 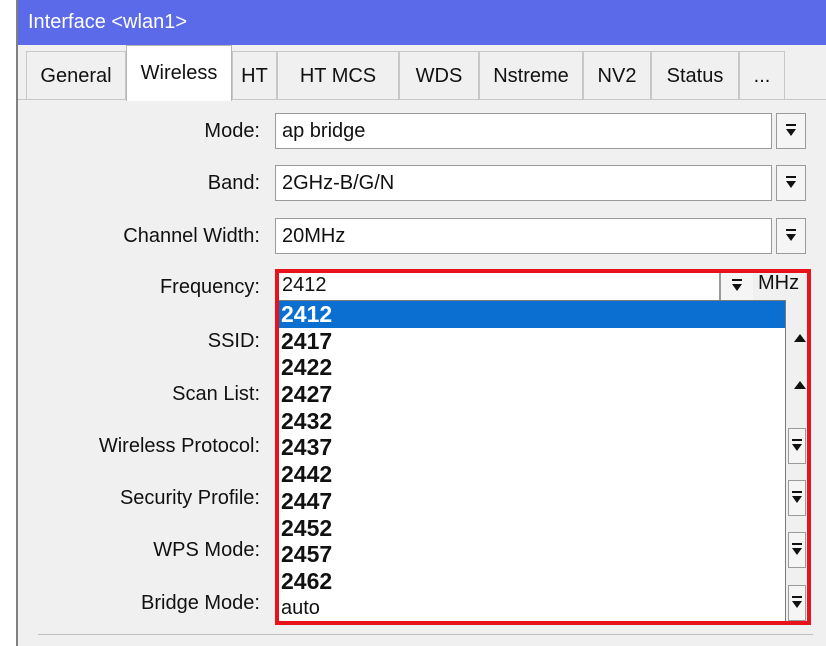 What do you see at coordinates (439, 75) in the screenshot?
I see `tab-wds: WDS` at bounding box center [439, 75].